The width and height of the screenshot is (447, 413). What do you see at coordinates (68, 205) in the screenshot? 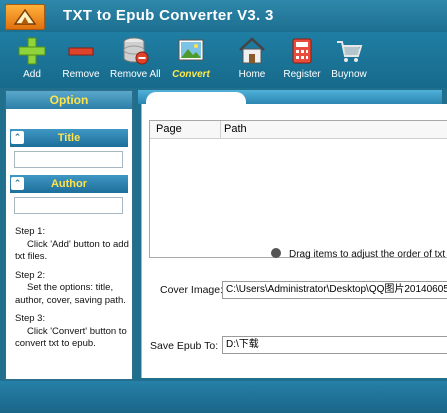
I see `author-input` at bounding box center [68, 205].